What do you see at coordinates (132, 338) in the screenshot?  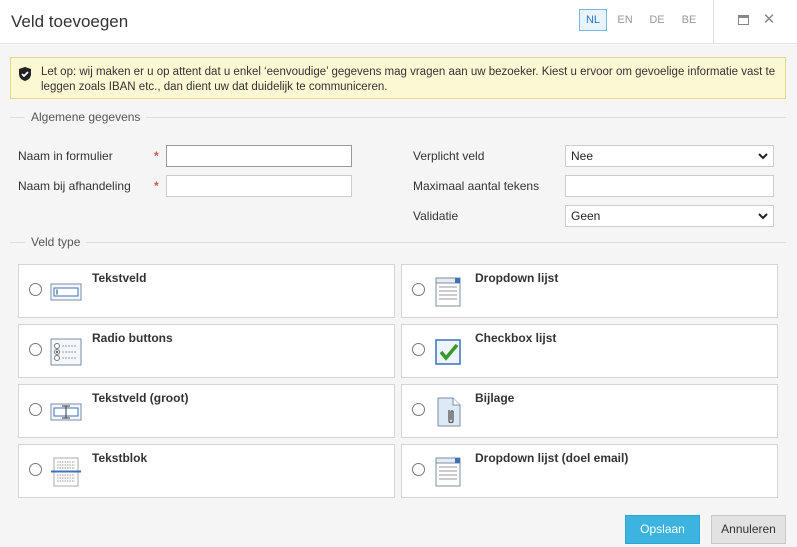 I see `field-type-label: Radio buttons` at bounding box center [132, 338].